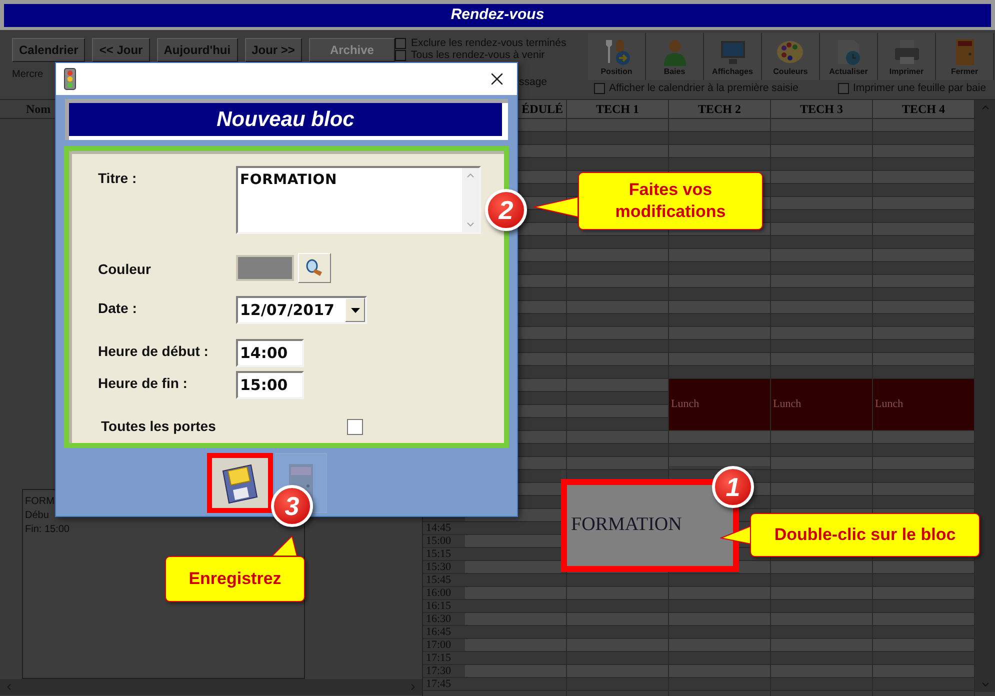 Image resolution: width=995 pixels, height=696 pixels. I want to click on date-field: 12/07/2017, so click(301, 310).